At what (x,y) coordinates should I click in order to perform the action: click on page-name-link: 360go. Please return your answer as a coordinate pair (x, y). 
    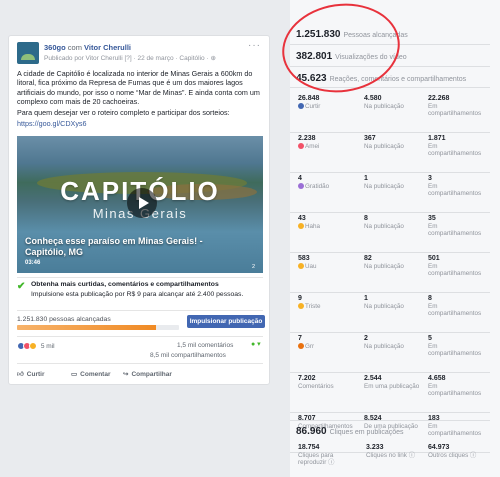
    Looking at the image, I should click on (55, 47).